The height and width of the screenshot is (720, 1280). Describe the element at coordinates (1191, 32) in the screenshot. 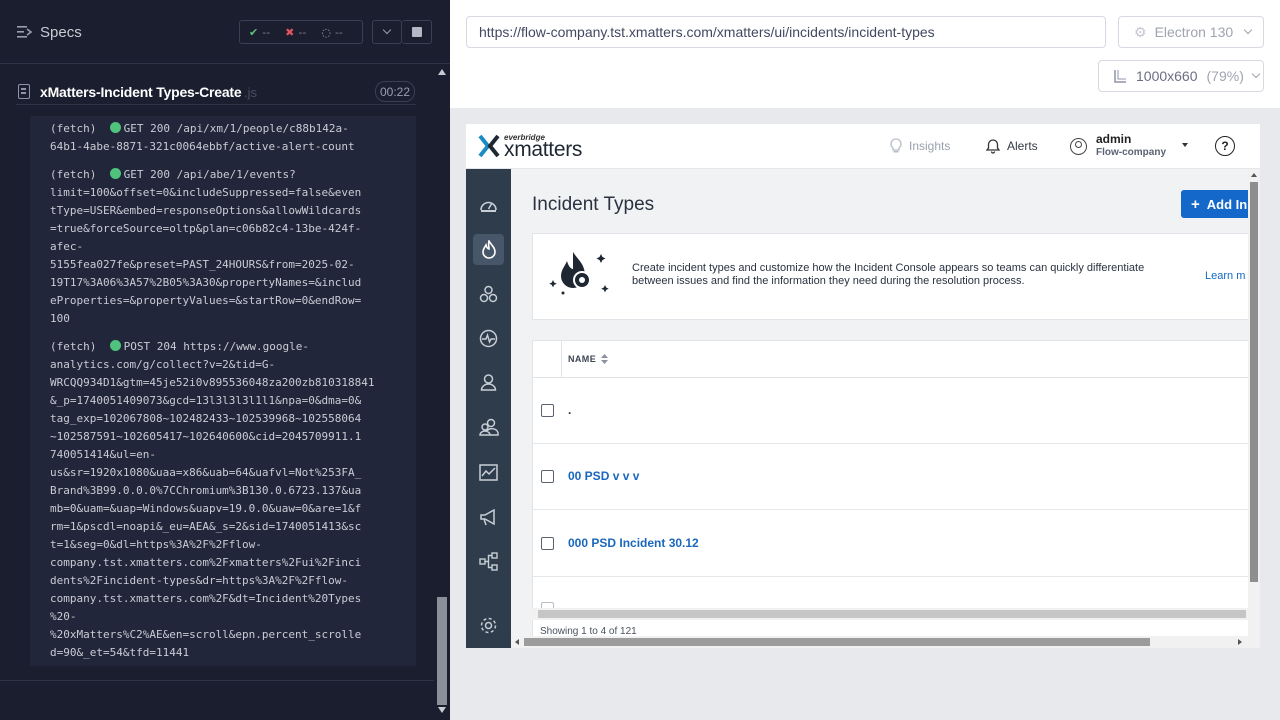

I see `browser-selector: ⚙ Electron 130` at that location.